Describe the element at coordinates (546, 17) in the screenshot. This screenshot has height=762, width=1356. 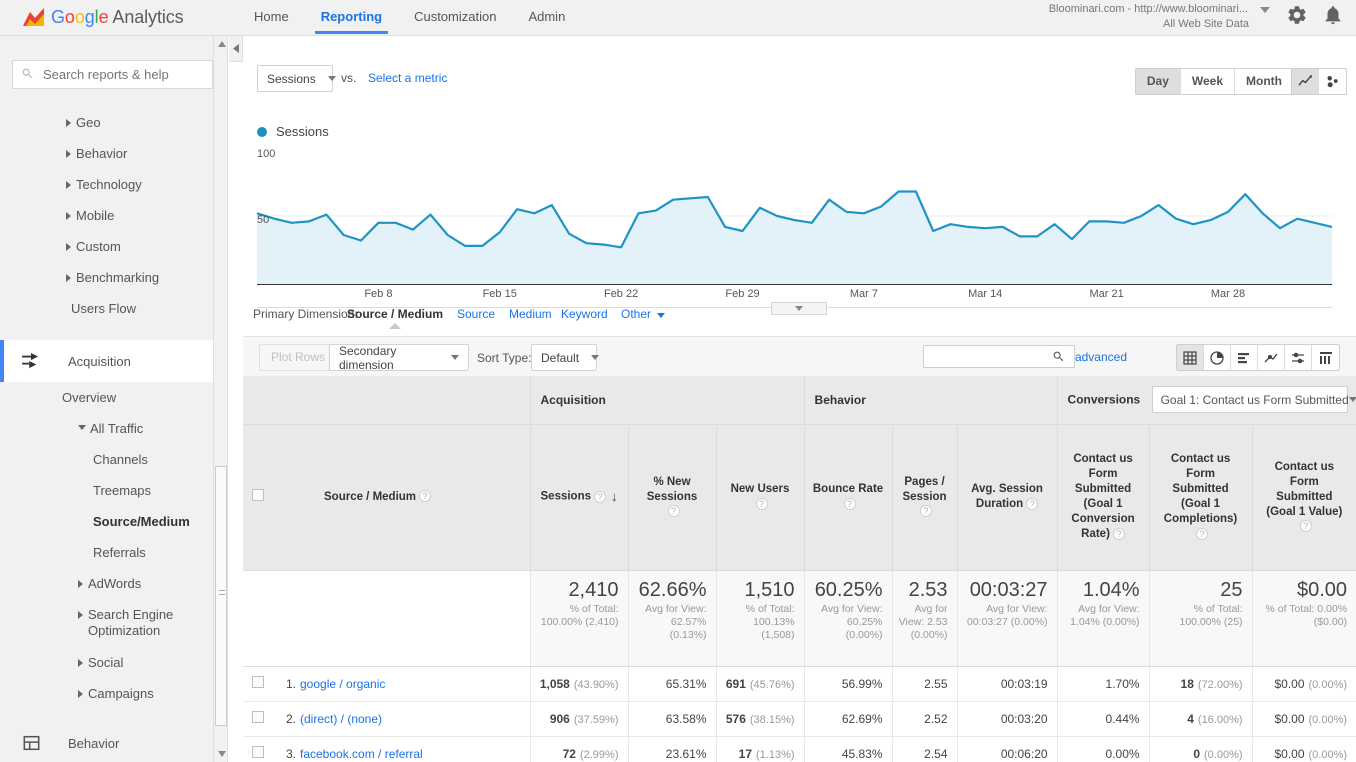
I see `nav-admin: Admin` at that location.